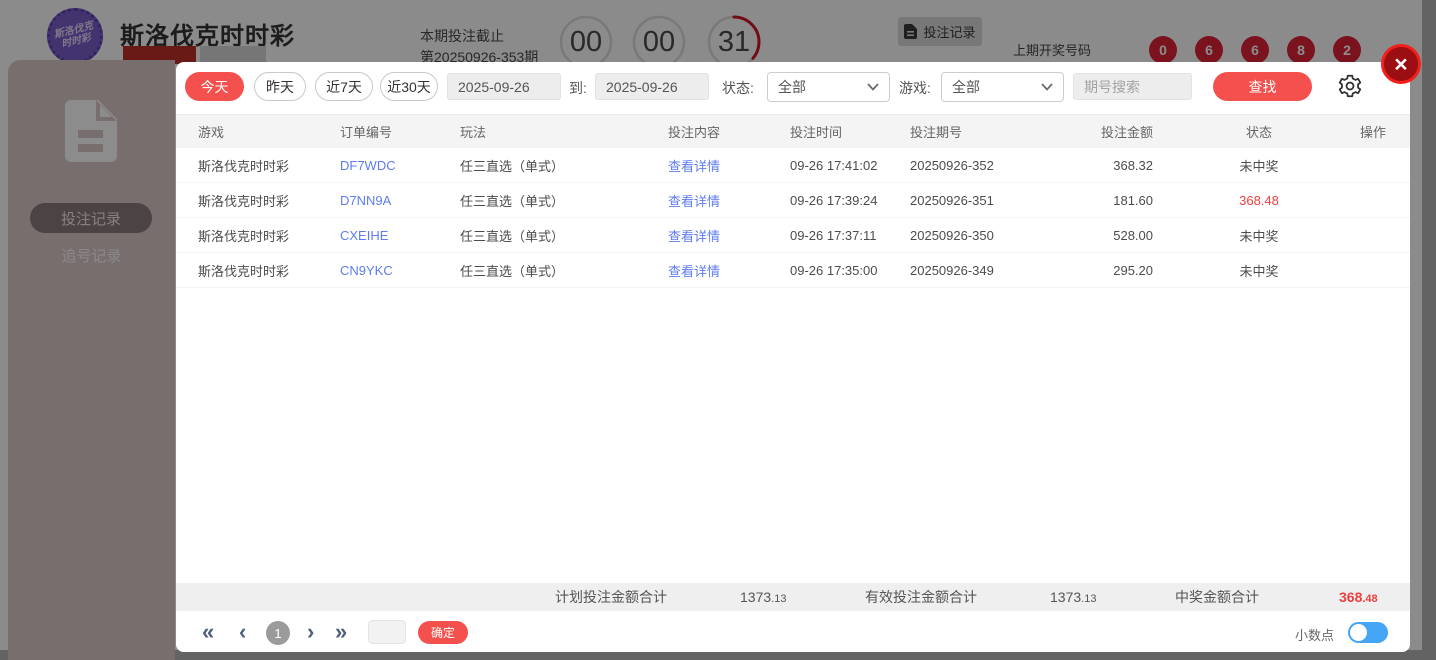 This screenshot has width=1436, height=660. I want to click on col-time: 投注时间, so click(816, 132).